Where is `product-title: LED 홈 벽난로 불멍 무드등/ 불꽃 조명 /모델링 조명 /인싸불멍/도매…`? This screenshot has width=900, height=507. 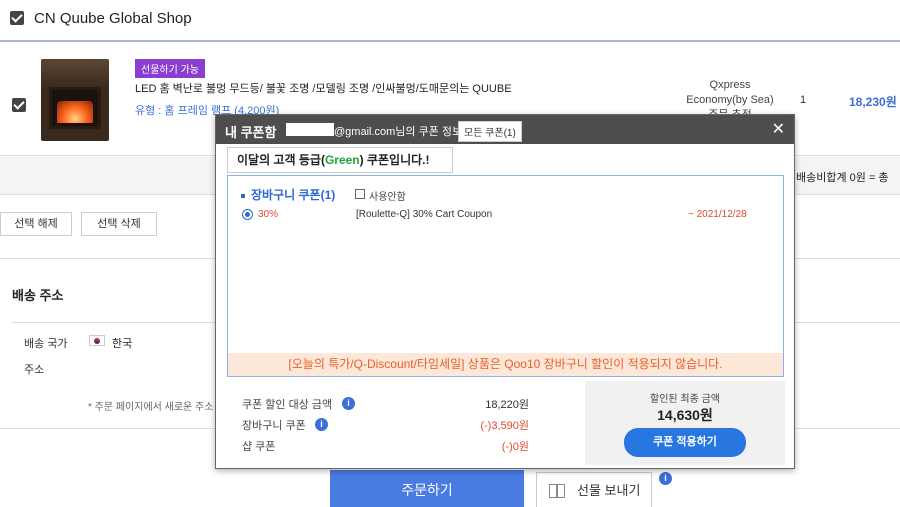 product-title: LED 홈 벽난로 불멍 무드등/ 불꽃 조명 /모델링 조명 /인싸불멍/도매… is located at coordinates (323, 88).